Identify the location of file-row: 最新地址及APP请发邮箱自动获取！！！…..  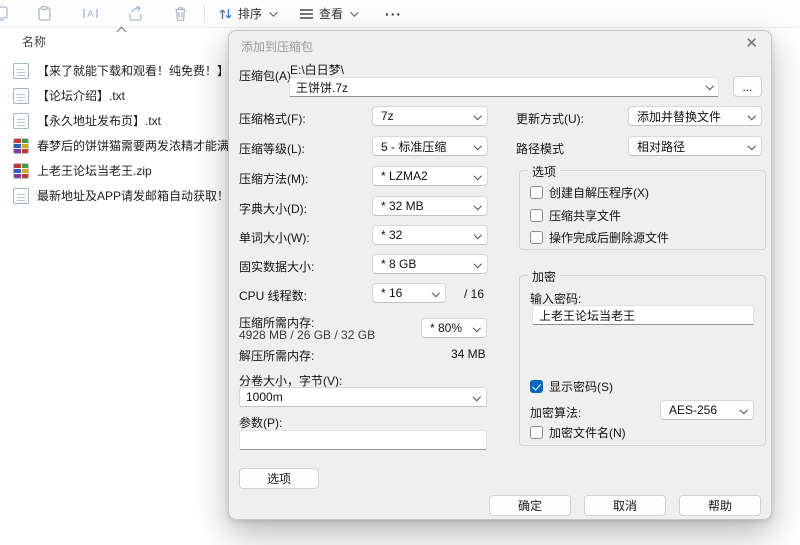
(116, 195).